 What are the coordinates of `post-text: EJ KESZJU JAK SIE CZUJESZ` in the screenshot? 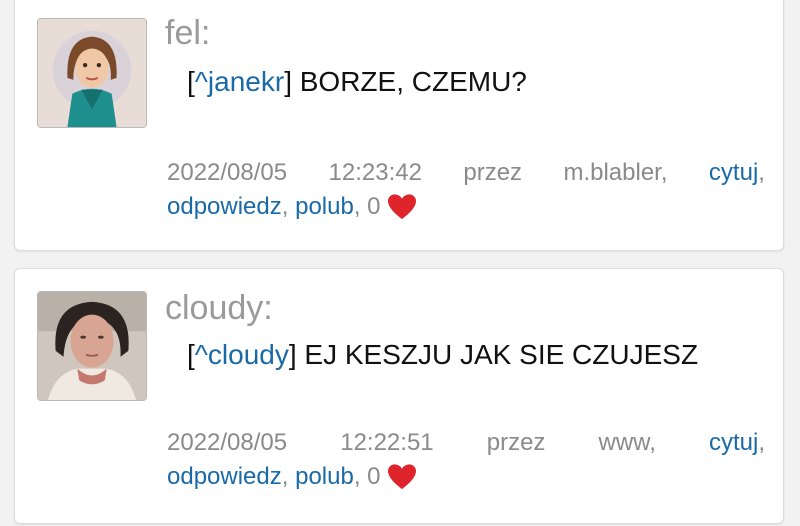 It's located at (501, 354).